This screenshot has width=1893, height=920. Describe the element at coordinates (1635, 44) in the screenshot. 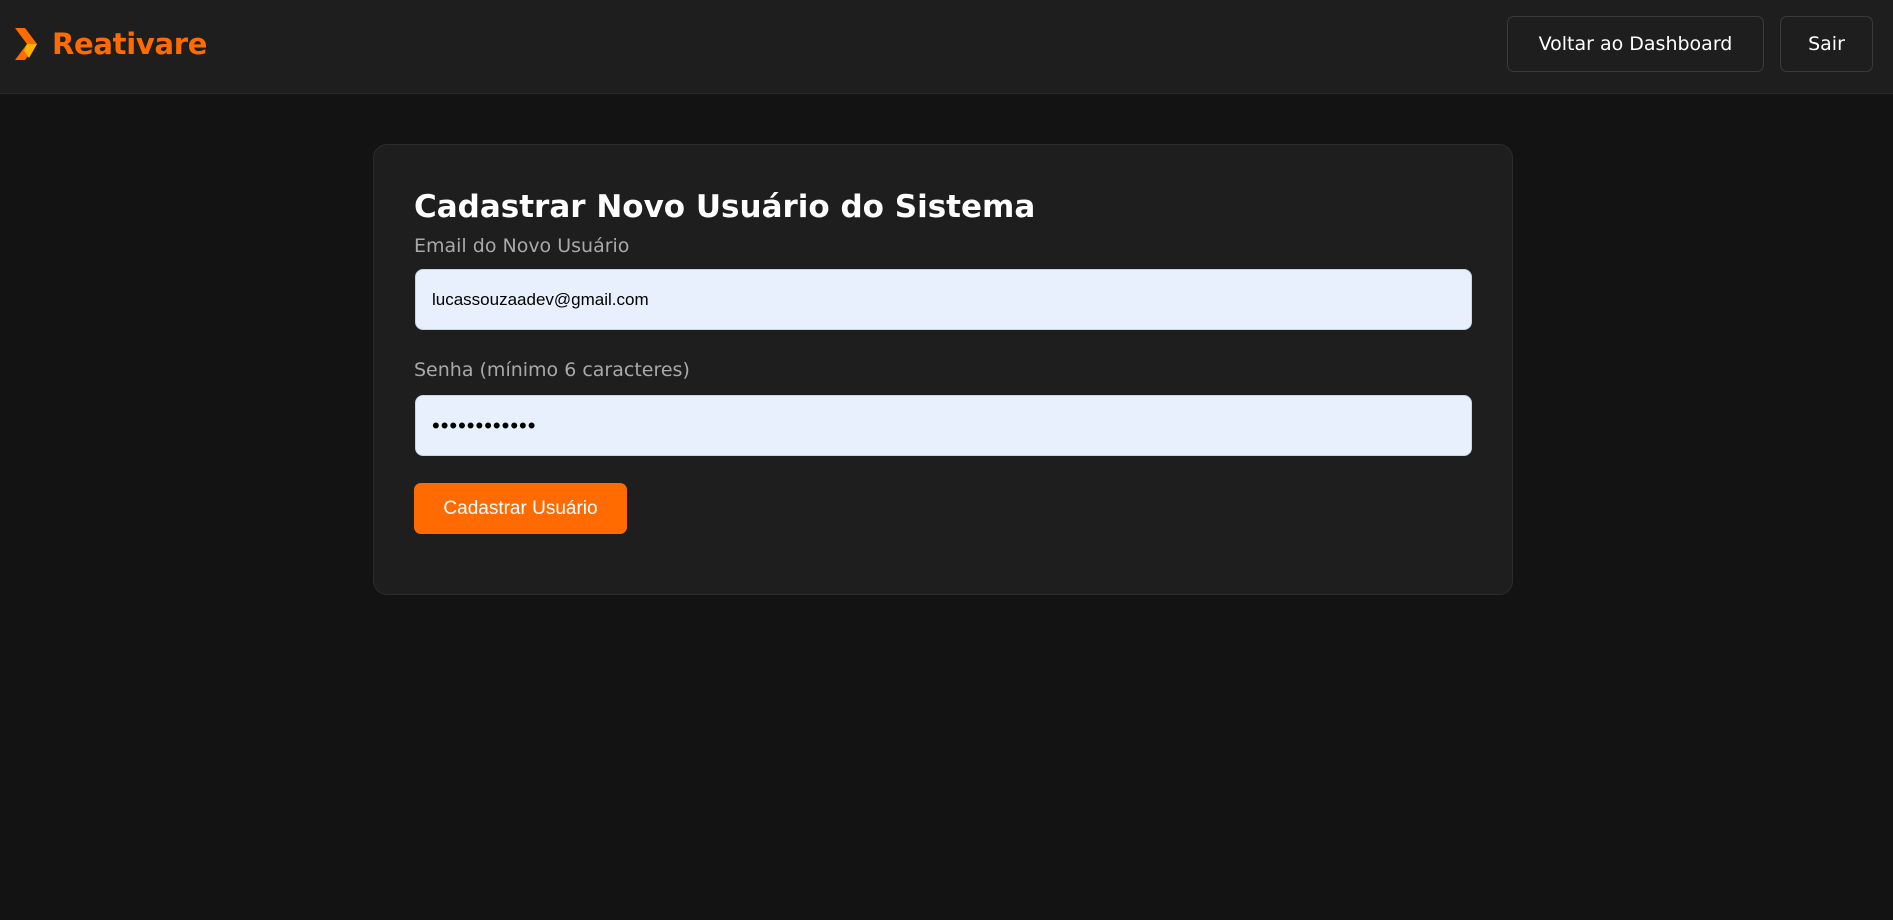

I see `back-to-dashboard-button: Voltar ao Dashboard` at that location.